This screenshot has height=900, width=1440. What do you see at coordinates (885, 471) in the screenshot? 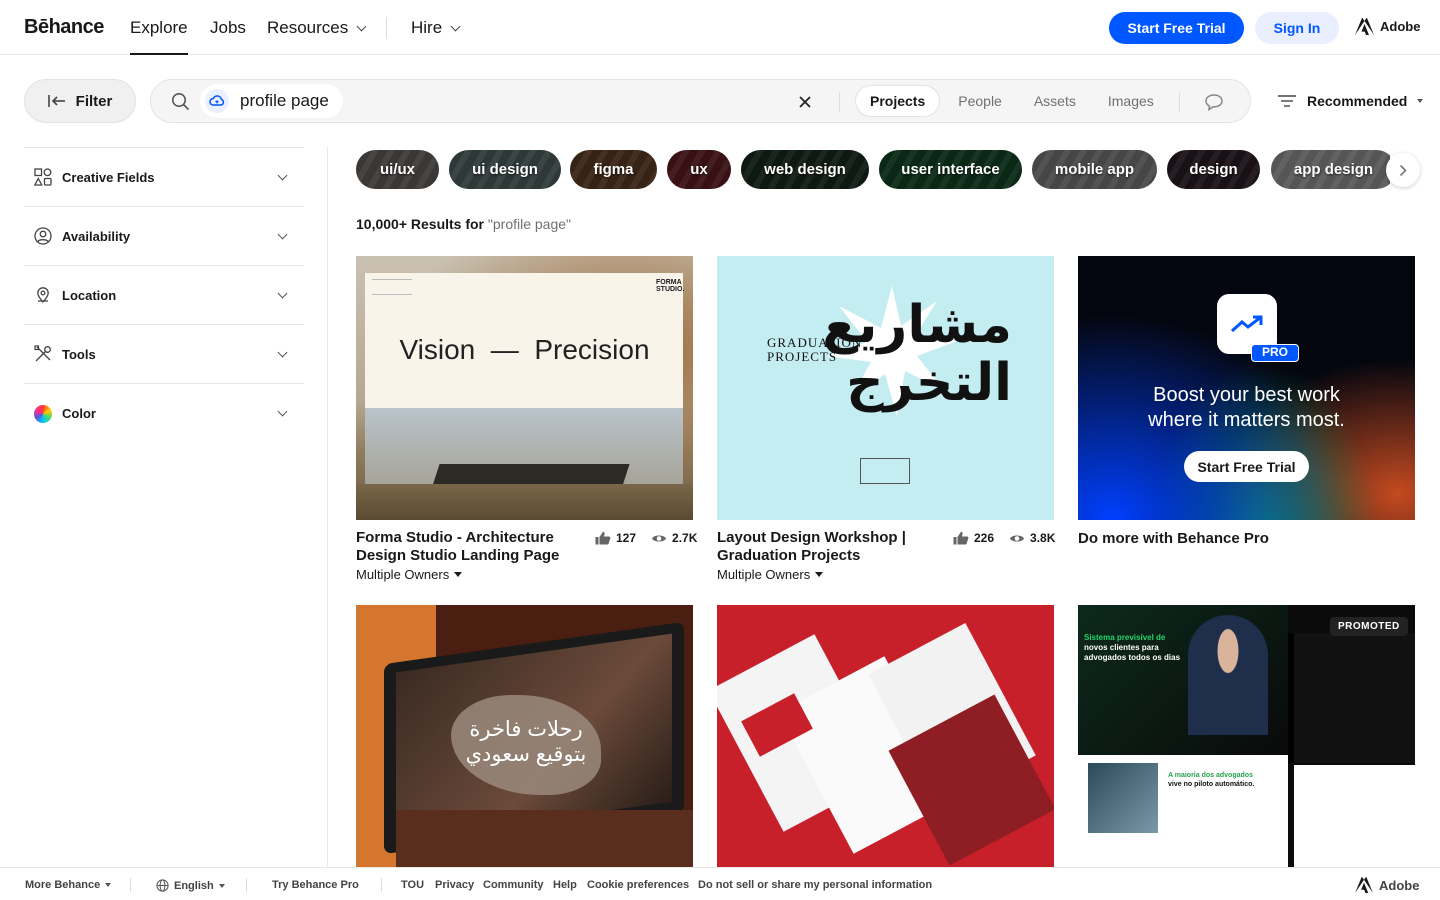
I see `mini-label-box` at bounding box center [885, 471].